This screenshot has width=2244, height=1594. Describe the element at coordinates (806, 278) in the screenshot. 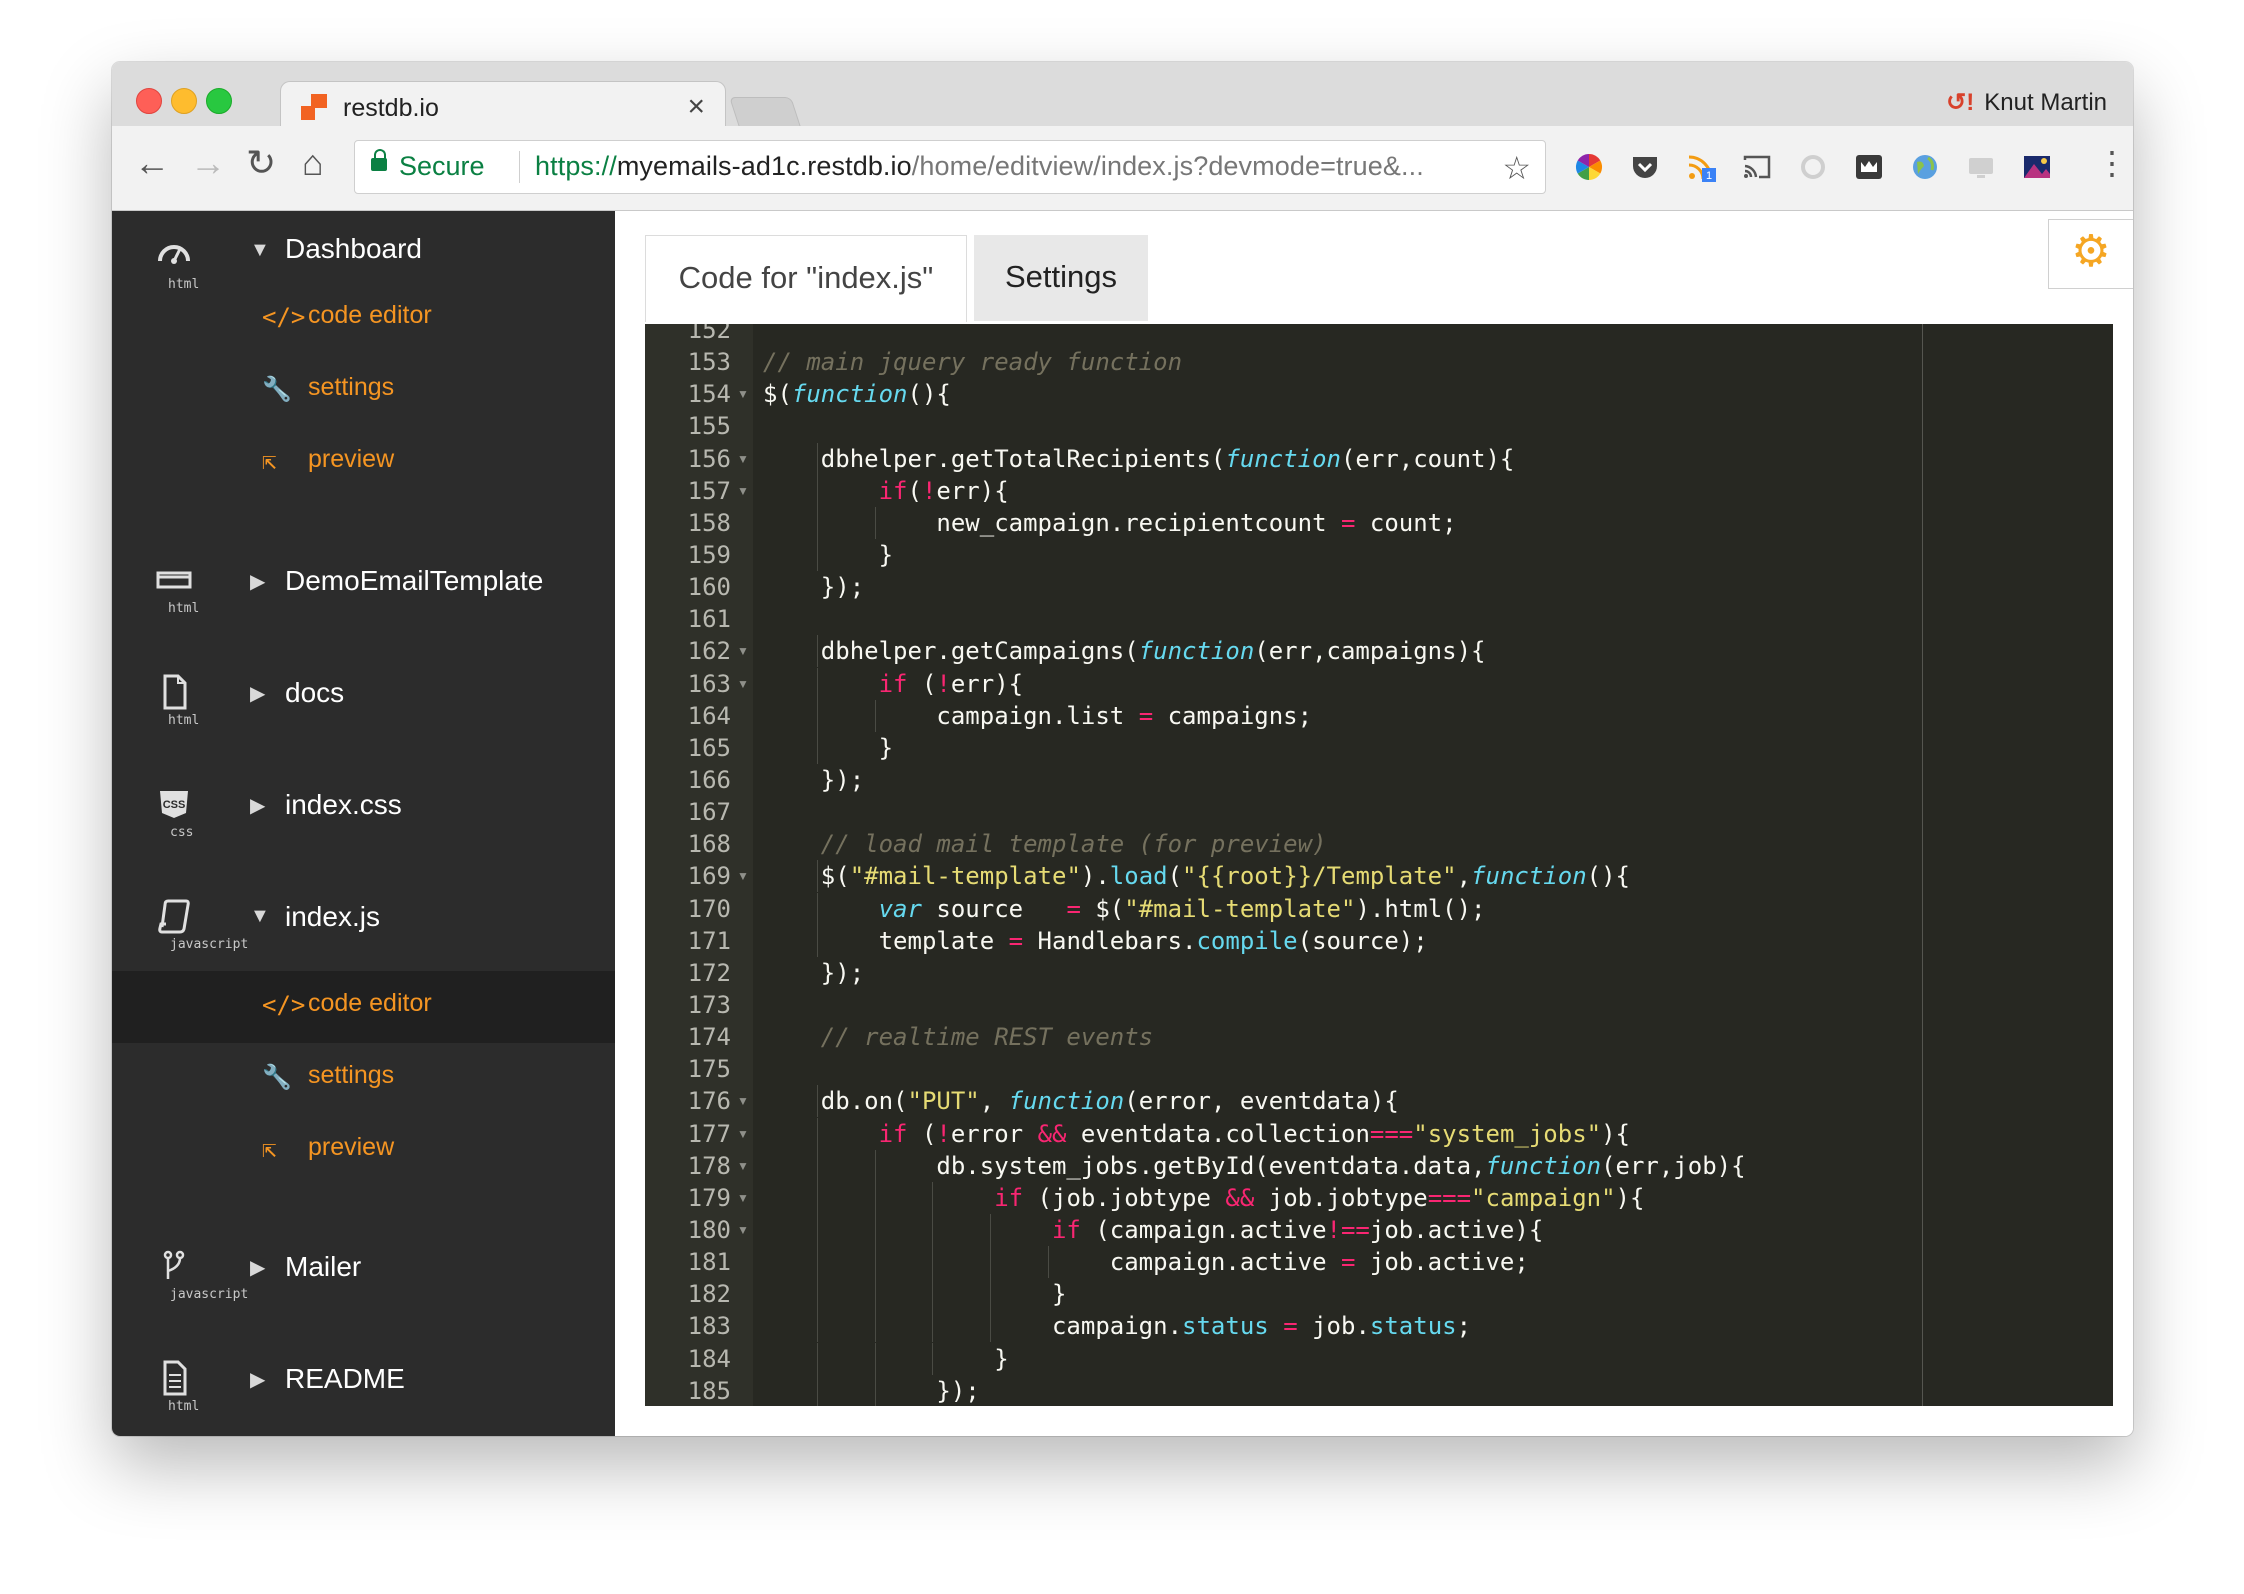

I see `tab-code: Code for "index.js"` at that location.